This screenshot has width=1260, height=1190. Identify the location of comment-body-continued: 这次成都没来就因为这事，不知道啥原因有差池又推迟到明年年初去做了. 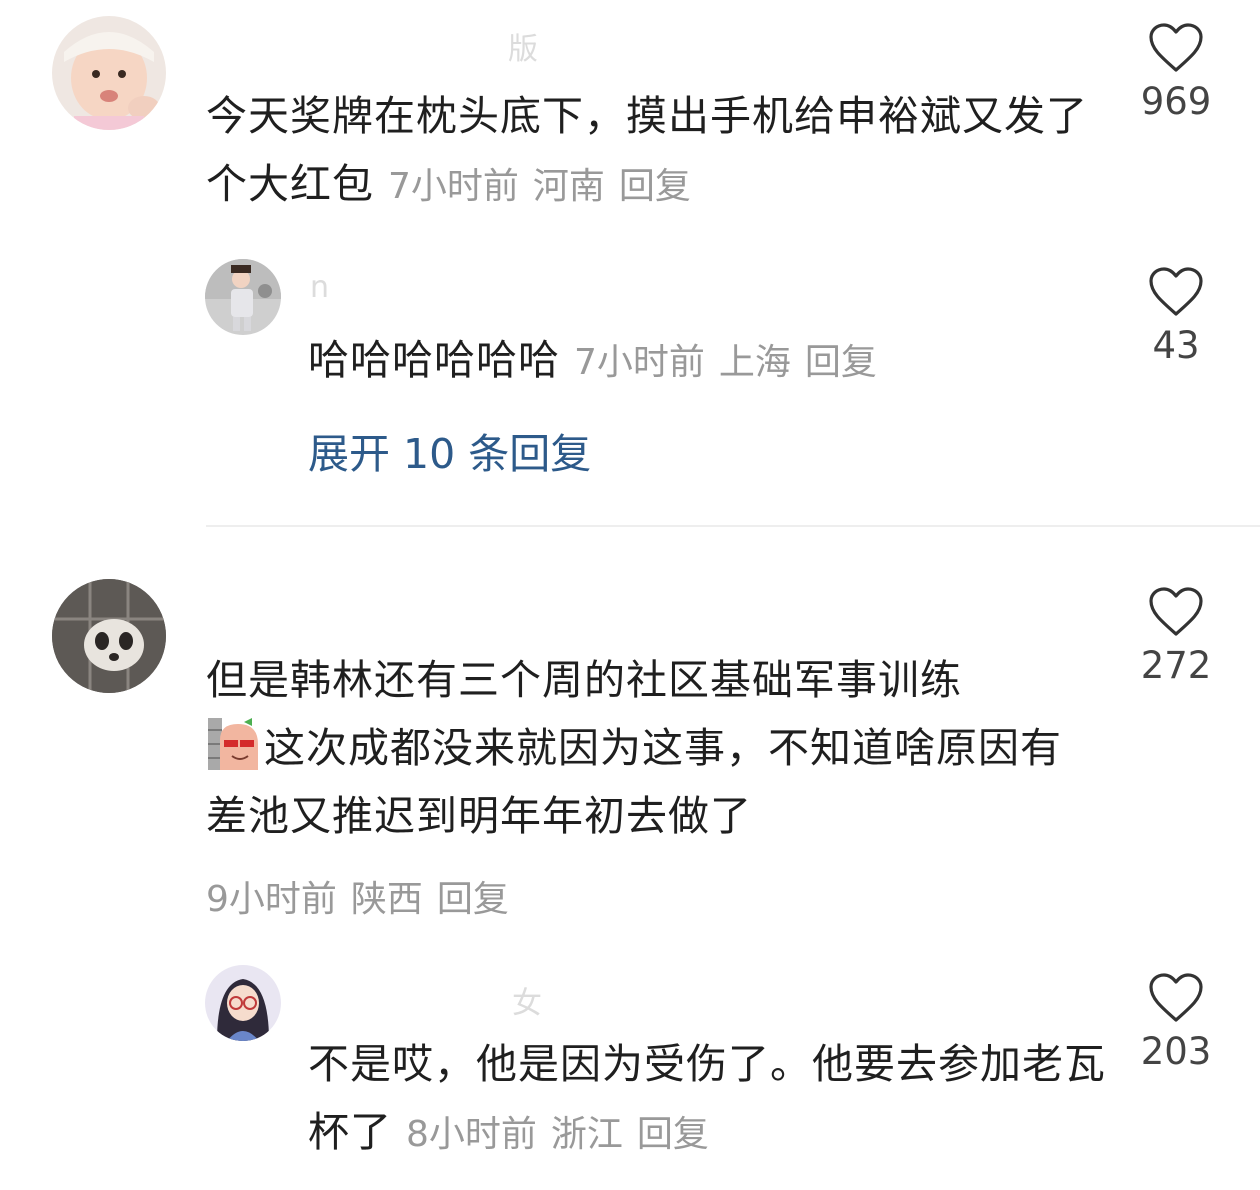
(634, 782).